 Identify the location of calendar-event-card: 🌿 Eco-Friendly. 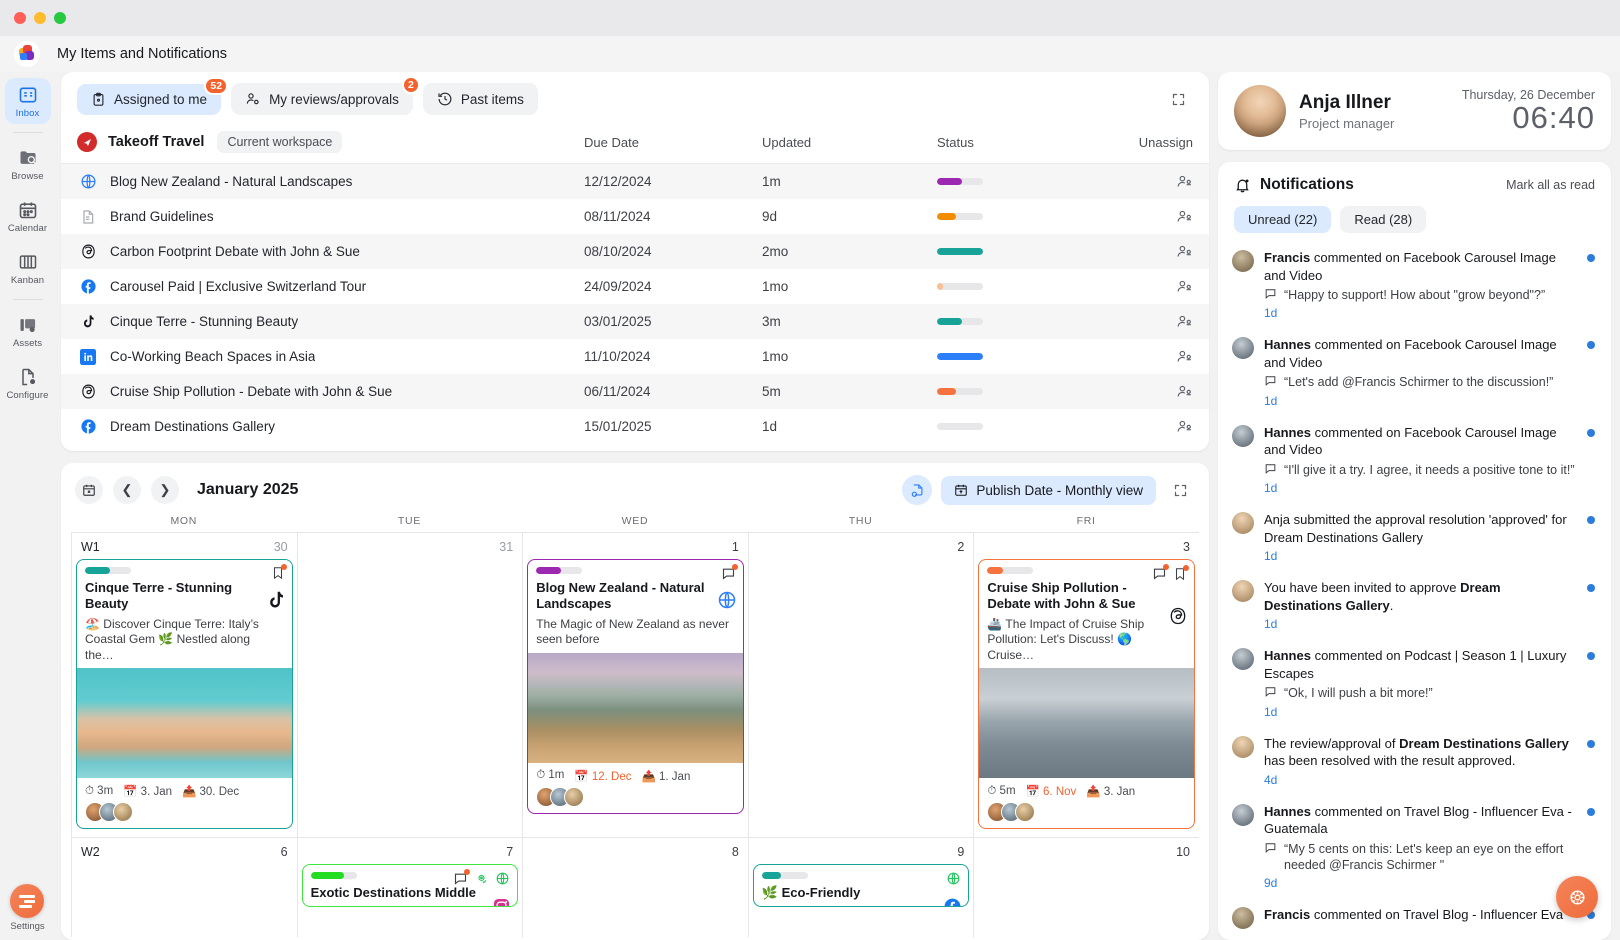
(861, 886).